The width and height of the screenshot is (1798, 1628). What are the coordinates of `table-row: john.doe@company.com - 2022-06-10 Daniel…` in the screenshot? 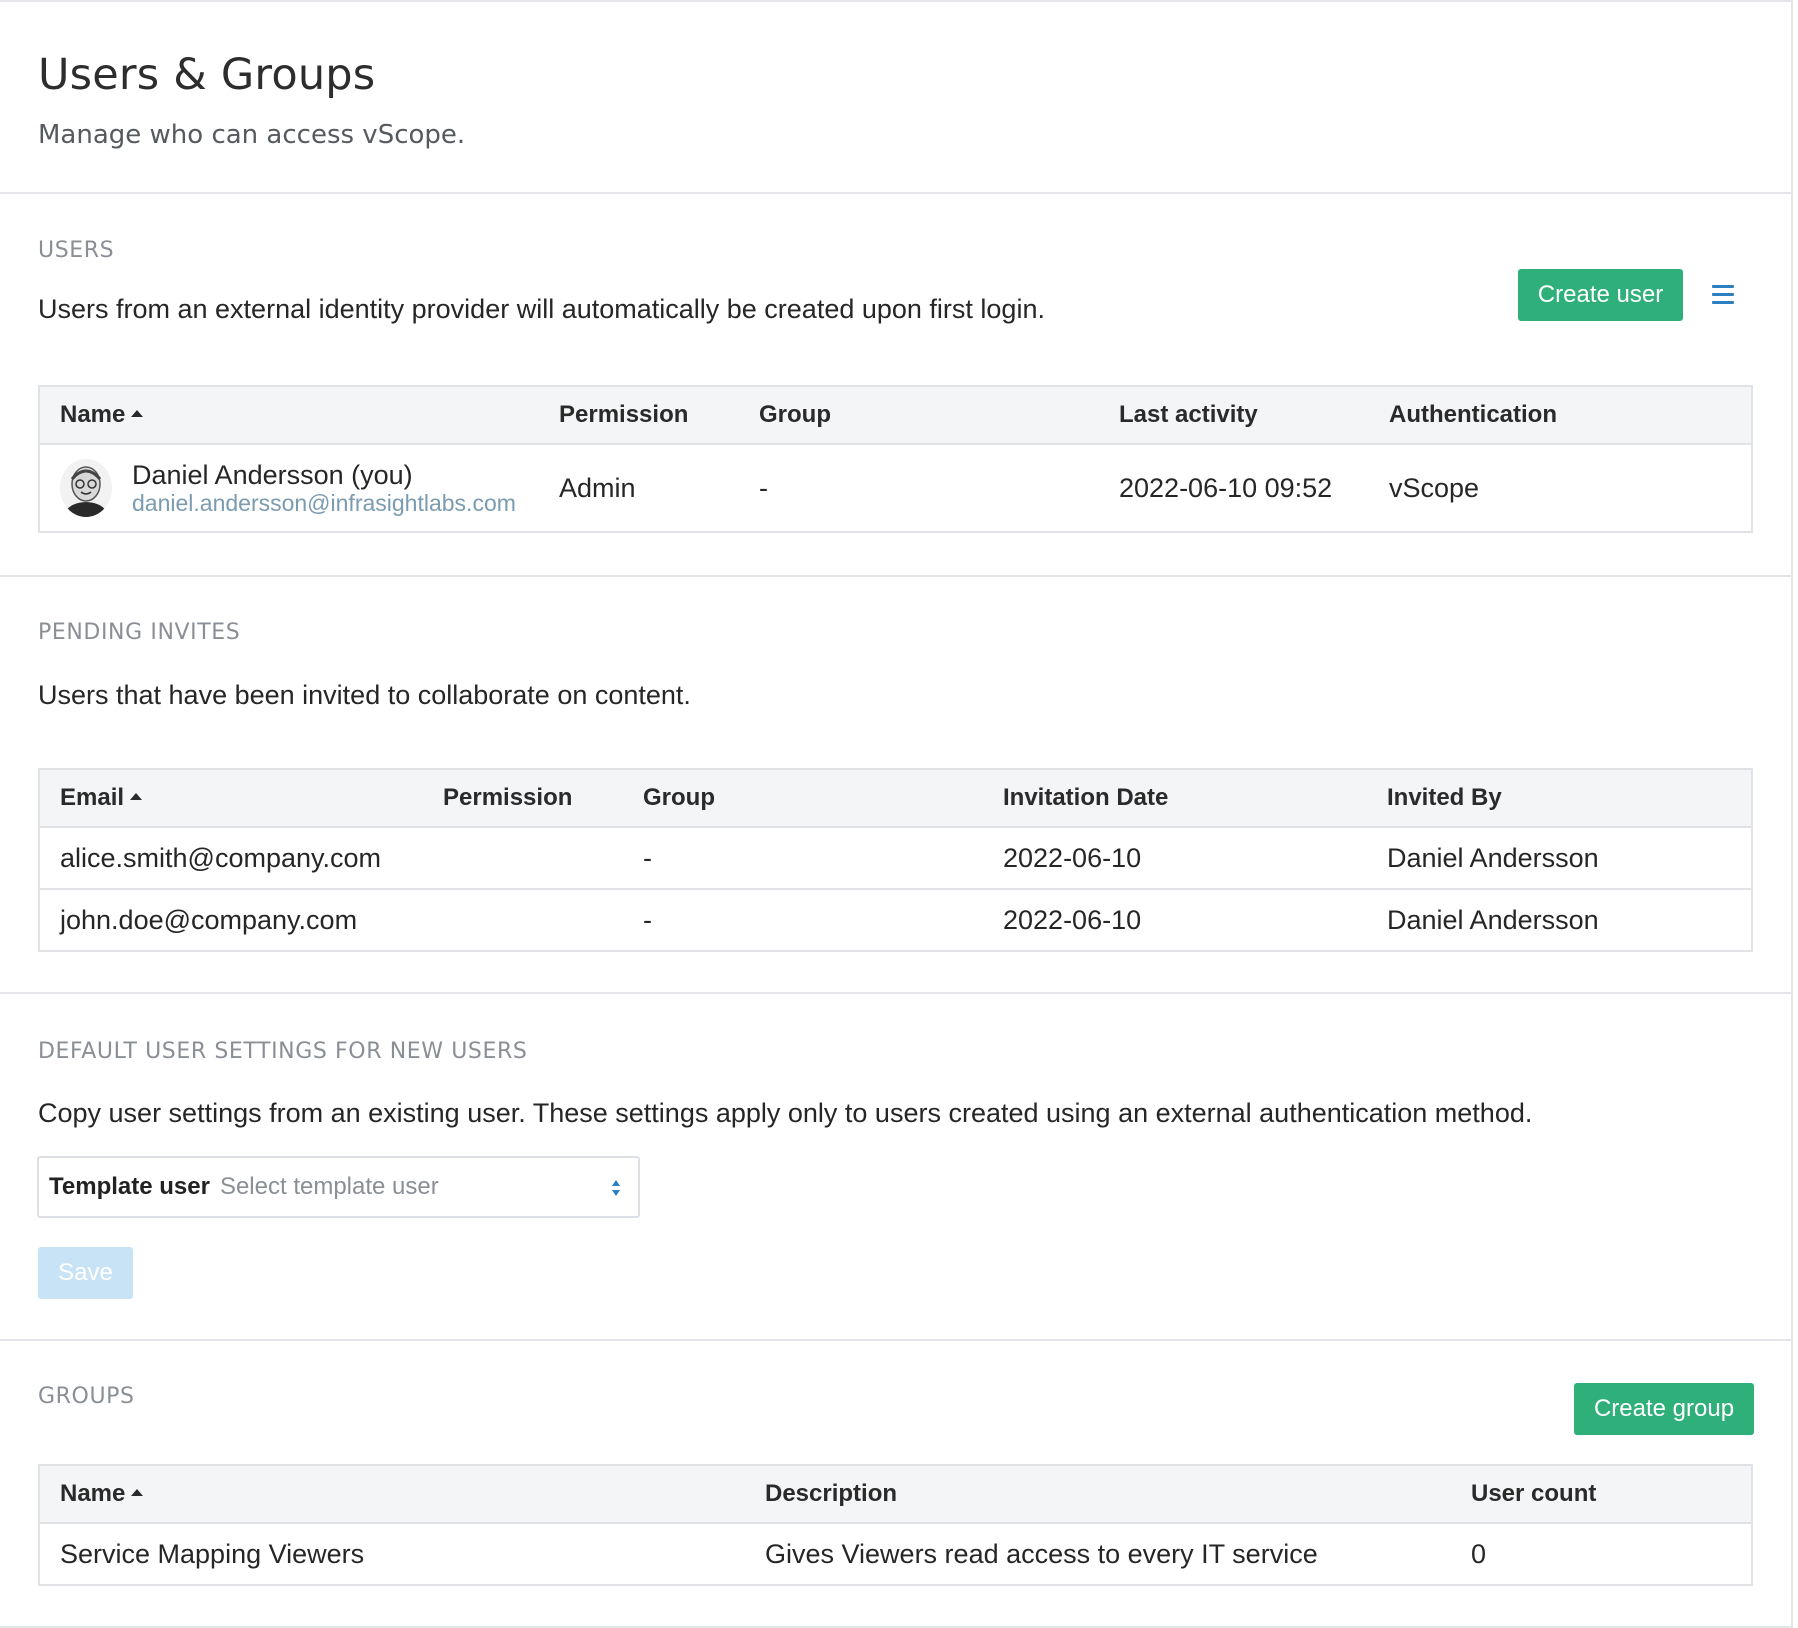 It's located at (895, 920).